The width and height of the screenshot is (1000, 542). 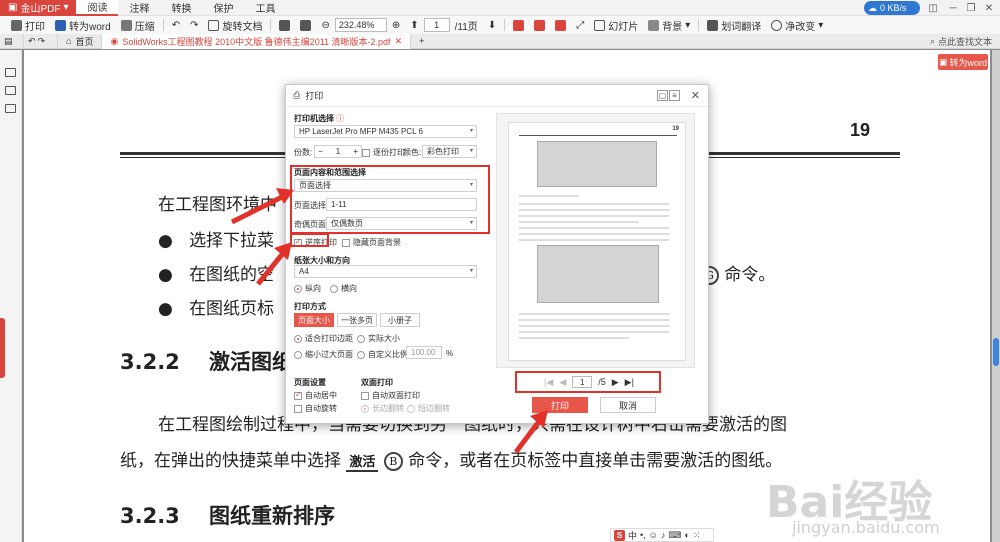 What do you see at coordinates (265, 8) in the screenshot?
I see `menu-tools: 工具` at bounding box center [265, 8].